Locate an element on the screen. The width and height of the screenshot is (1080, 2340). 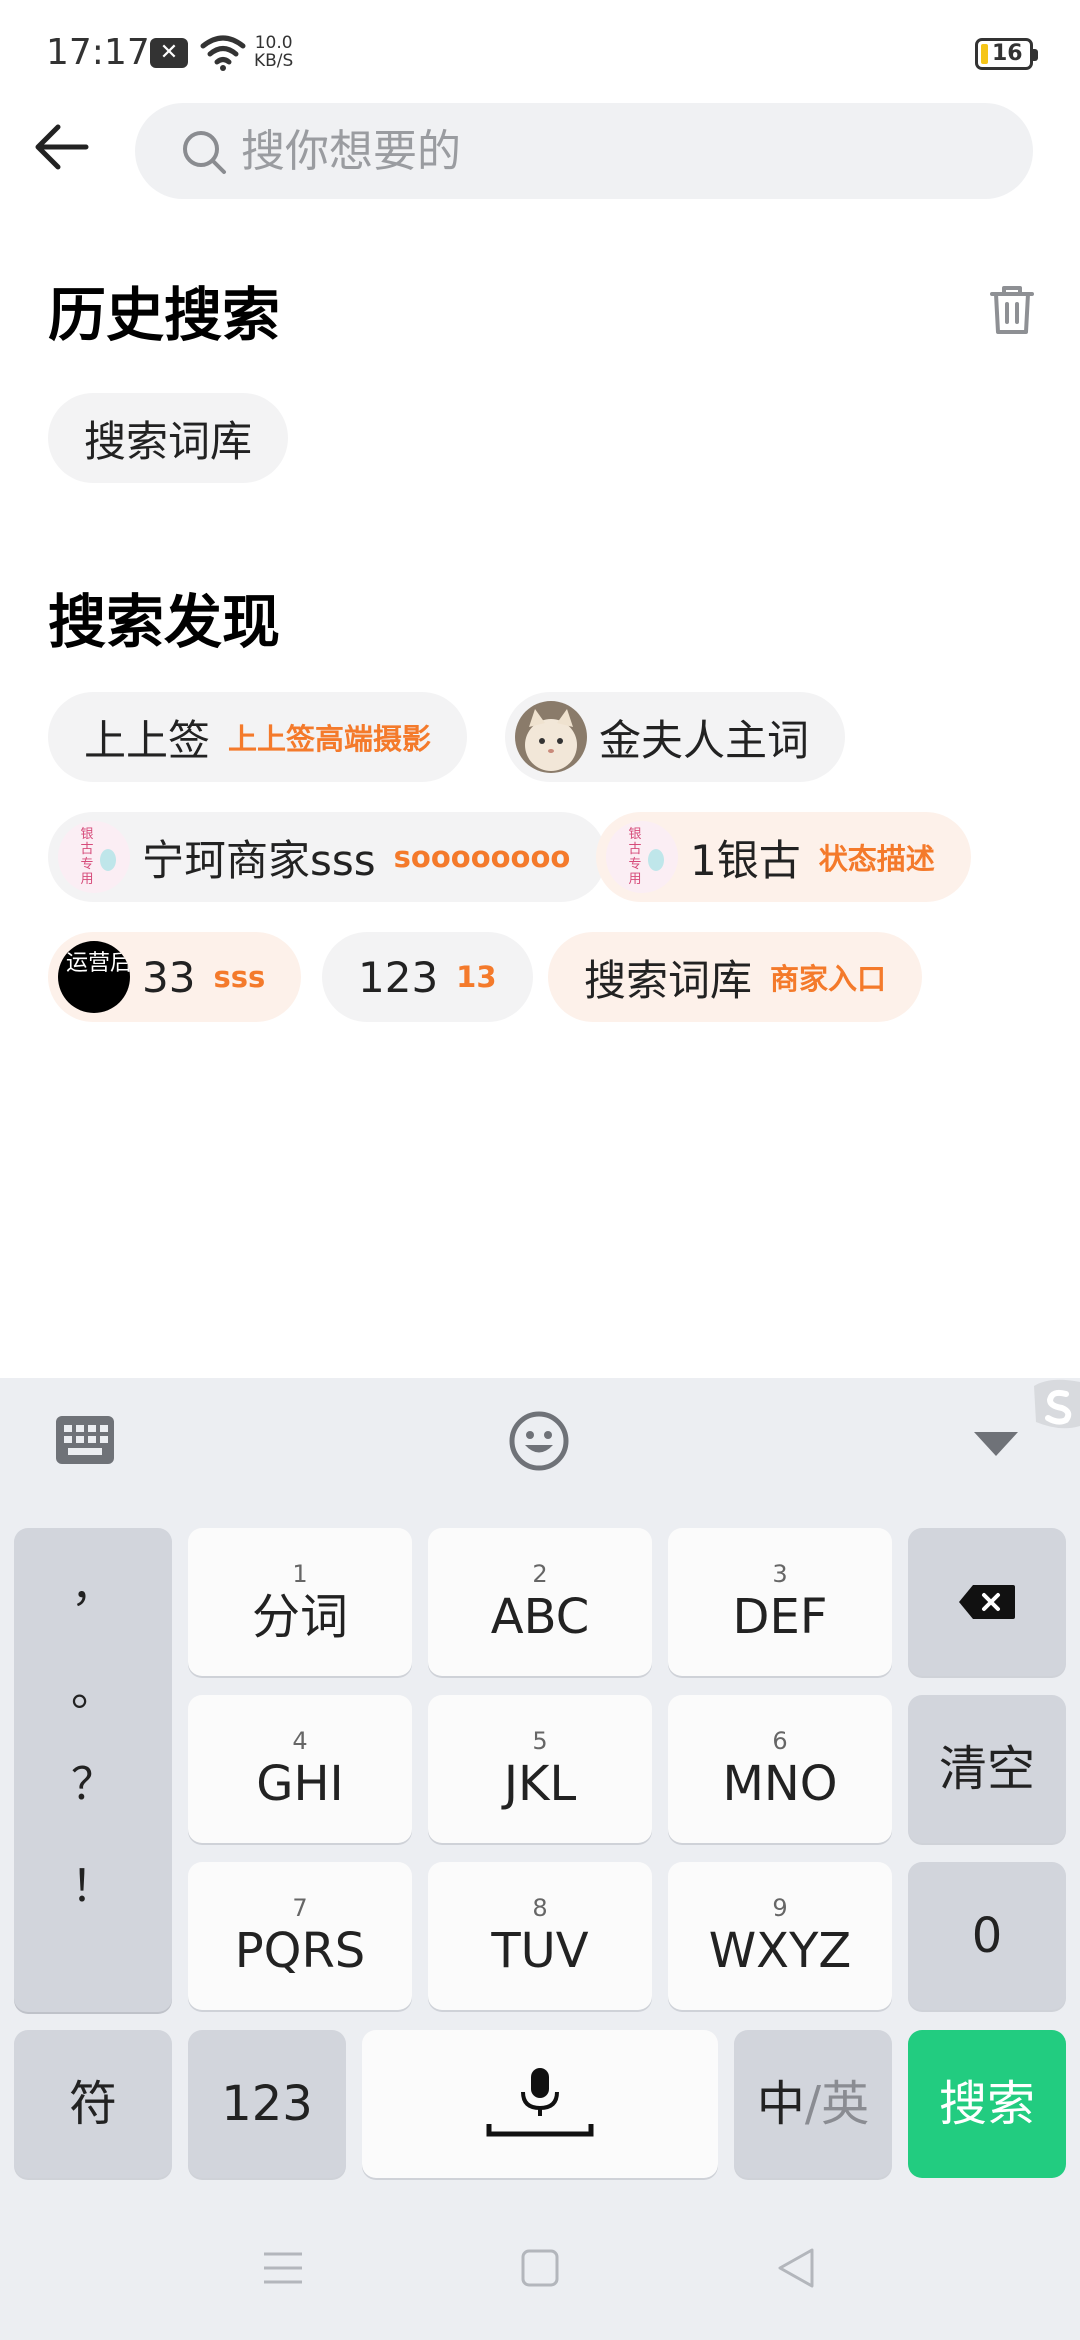
discover-chip-tag: 上上签高端摄影 is located at coordinates (330, 739).